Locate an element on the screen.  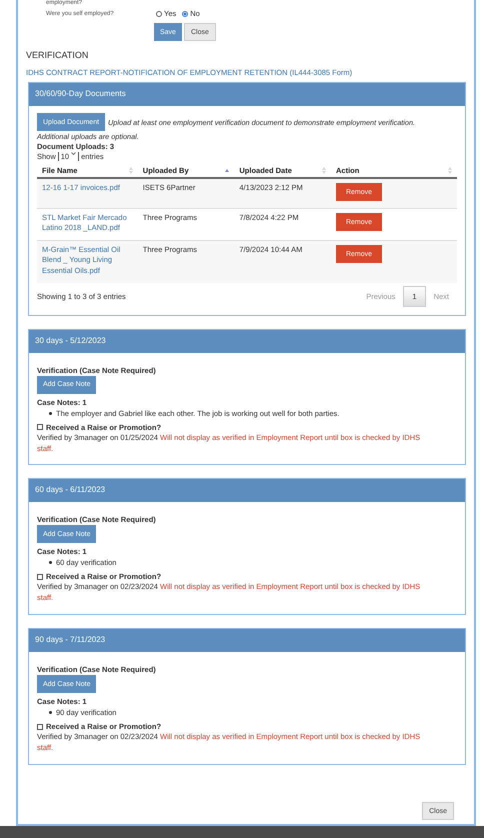
caret-icon is located at coordinates (73, 153).